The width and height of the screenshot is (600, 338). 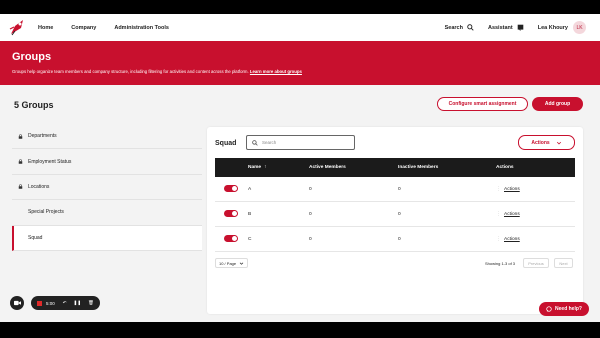 I want to click on search-button: Search, so click(x=459, y=27).